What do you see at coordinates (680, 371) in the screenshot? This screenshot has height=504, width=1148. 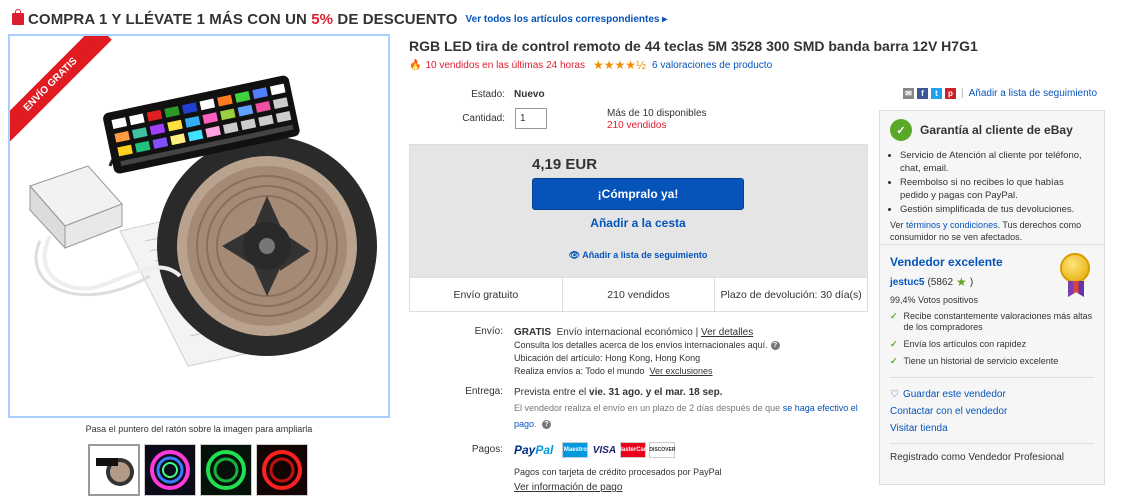 I see `exclusions-link: Ver exclusiones` at bounding box center [680, 371].